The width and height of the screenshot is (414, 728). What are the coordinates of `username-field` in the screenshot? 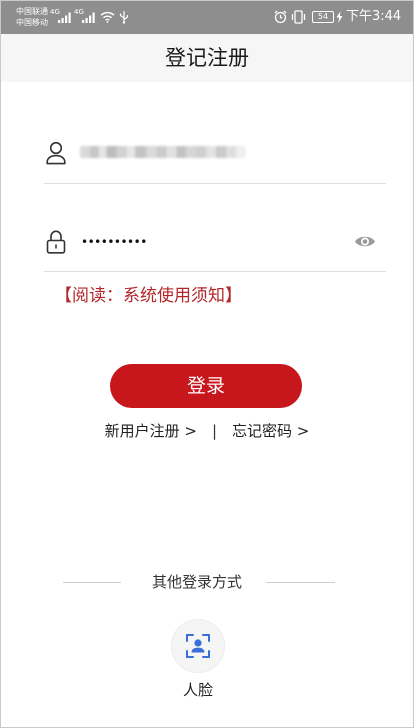 It's located at (215, 154).